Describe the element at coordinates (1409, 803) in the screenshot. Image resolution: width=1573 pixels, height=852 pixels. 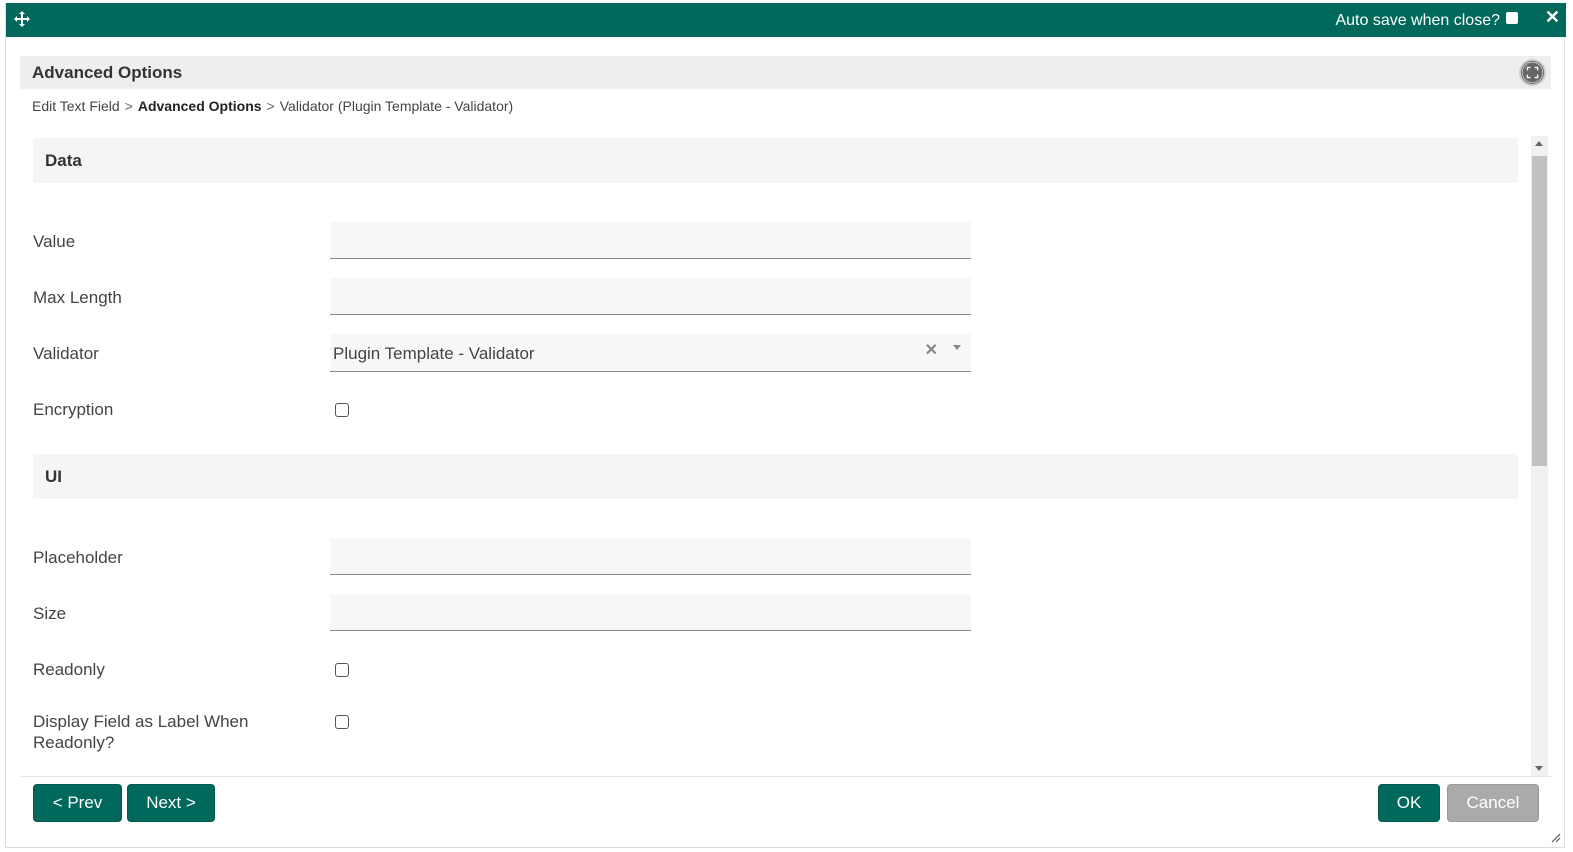
I see `ok-button: OK` at that location.